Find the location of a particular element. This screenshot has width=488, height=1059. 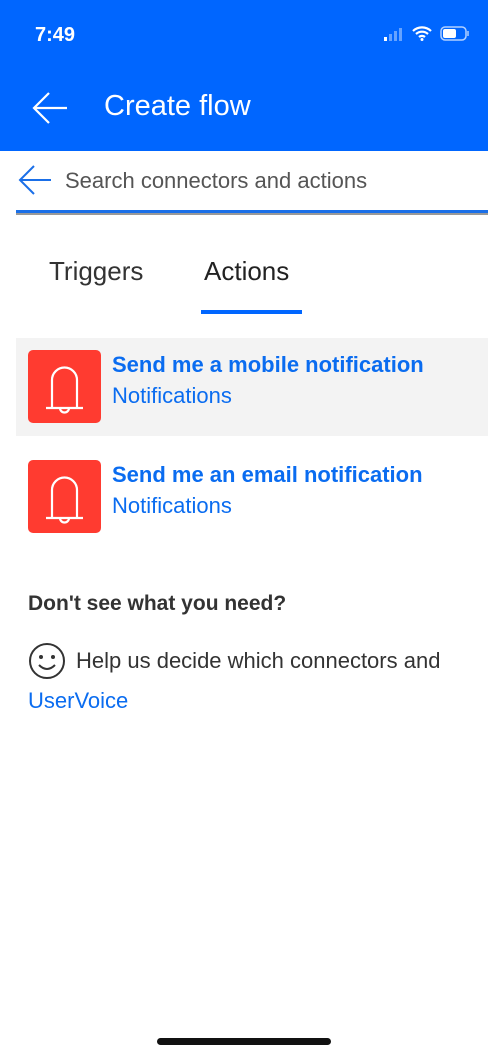

feedback-row: Help us decide which connectors and is located at coordinates (258, 661).